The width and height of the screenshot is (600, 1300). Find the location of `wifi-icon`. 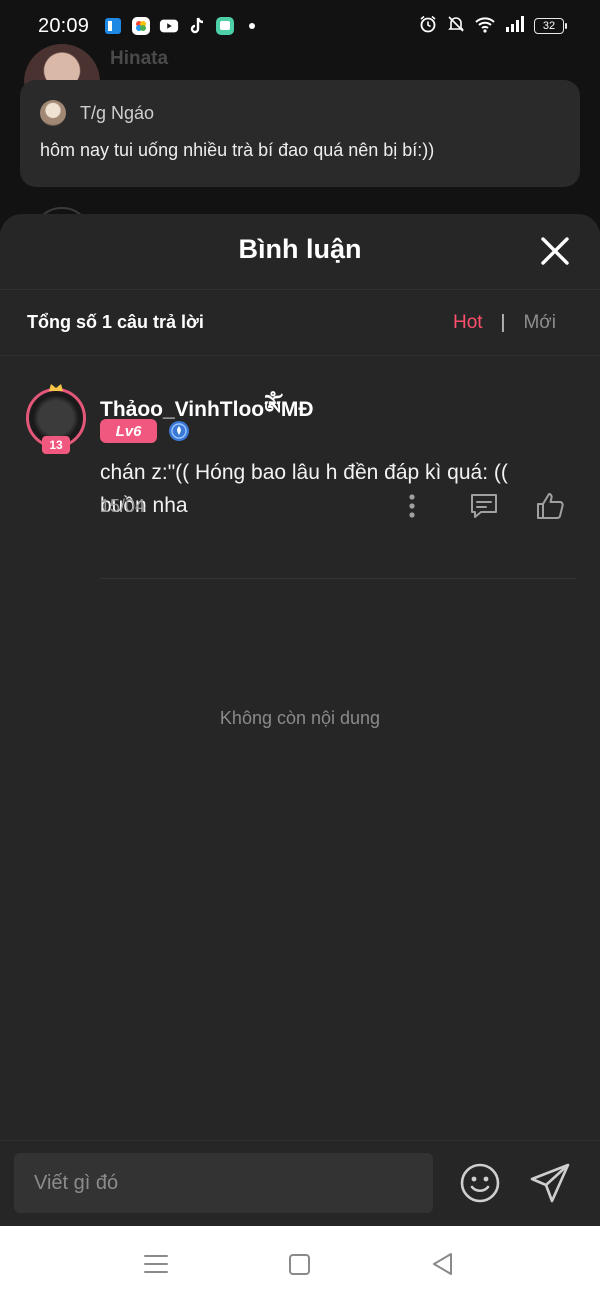

wifi-icon is located at coordinates (485, 26).